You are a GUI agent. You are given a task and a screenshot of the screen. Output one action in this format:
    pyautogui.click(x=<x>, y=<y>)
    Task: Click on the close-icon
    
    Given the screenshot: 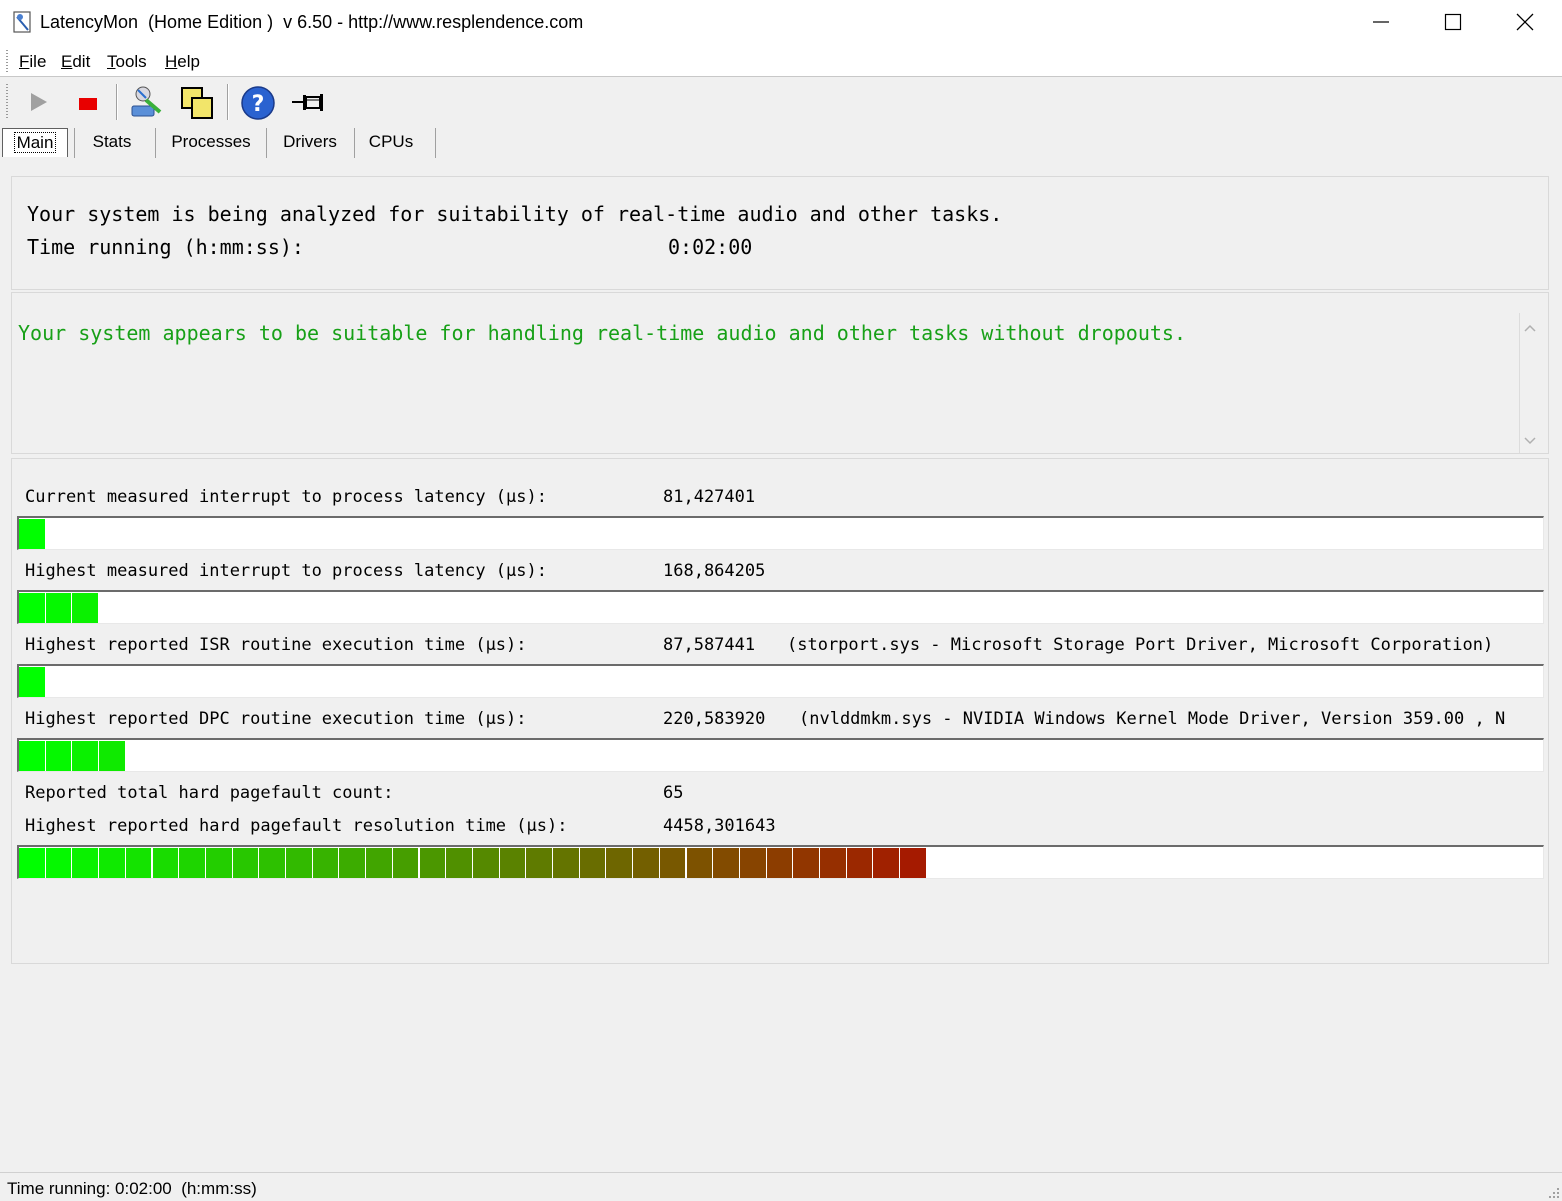 What is the action you would take?
    pyautogui.click(x=1525, y=22)
    